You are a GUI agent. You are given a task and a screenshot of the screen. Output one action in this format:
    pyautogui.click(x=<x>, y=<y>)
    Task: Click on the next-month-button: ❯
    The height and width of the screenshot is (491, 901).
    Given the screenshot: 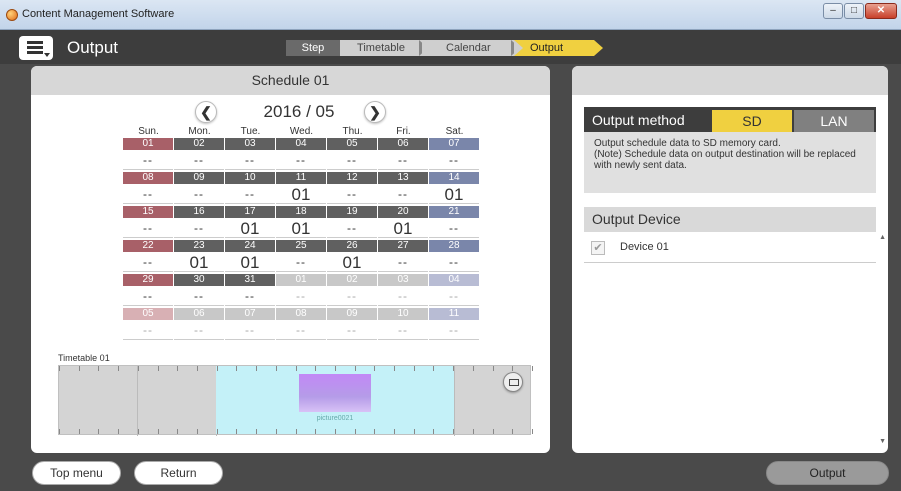 What is the action you would take?
    pyautogui.click(x=375, y=112)
    